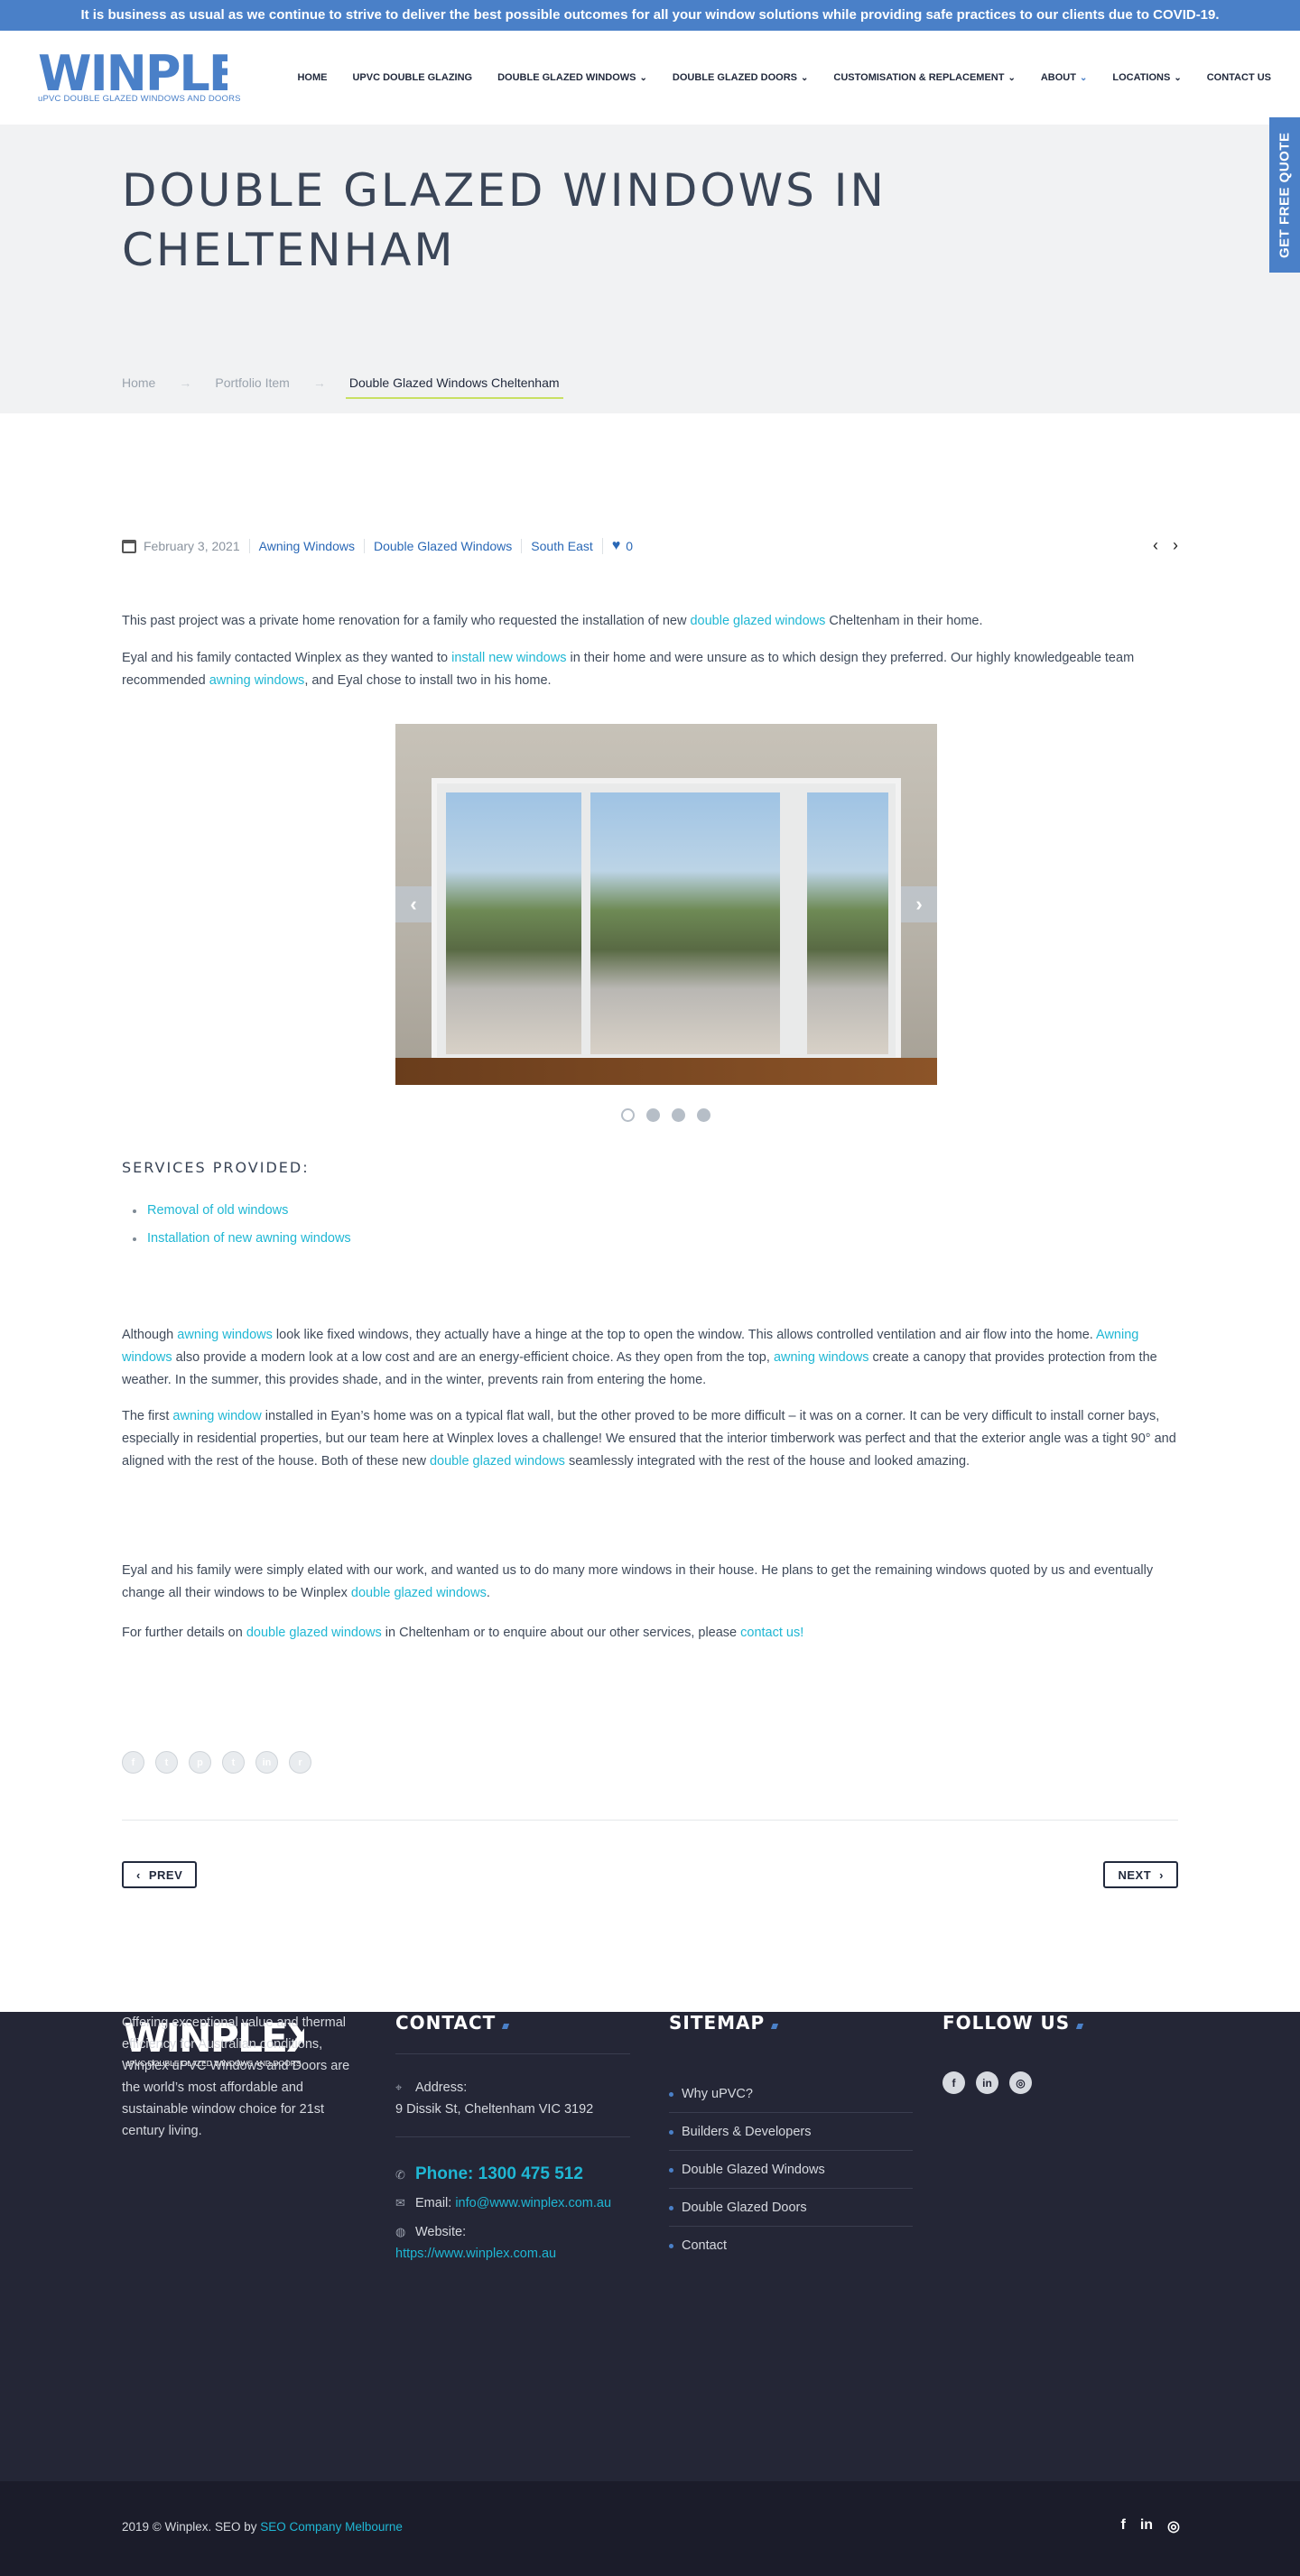  What do you see at coordinates (666, 904) in the screenshot?
I see `slide-photo` at bounding box center [666, 904].